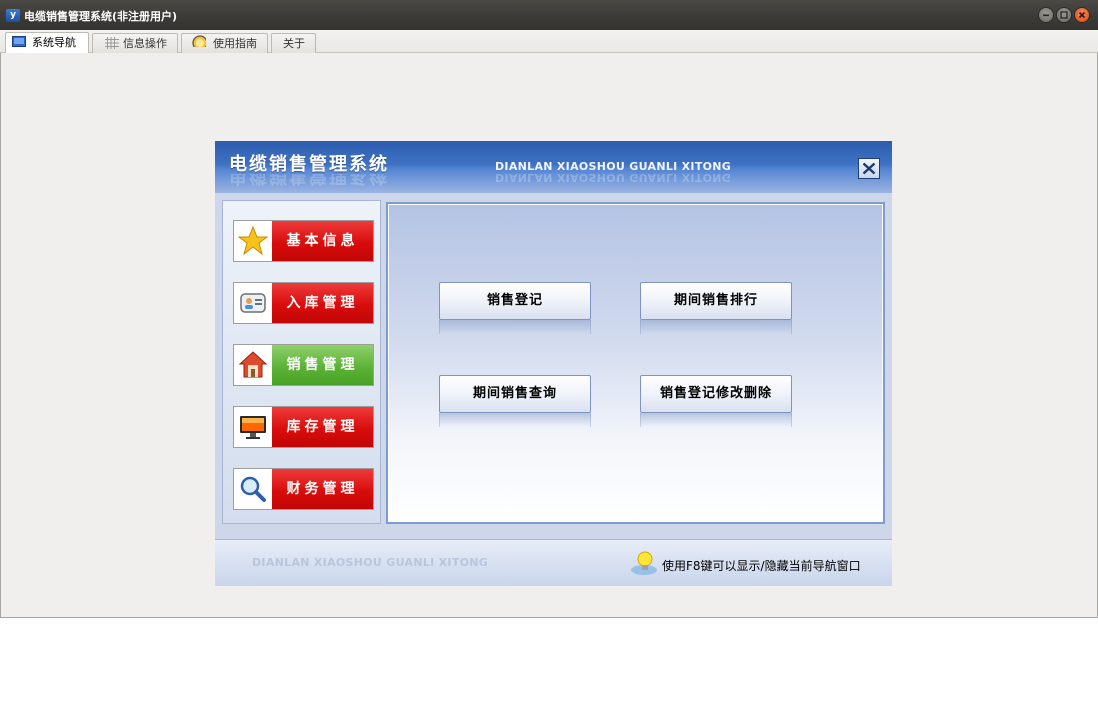 The width and height of the screenshot is (1098, 713). I want to click on category-menu: 基本信息 入库管理 销售管理 库存管理 财务管理, so click(301, 362).